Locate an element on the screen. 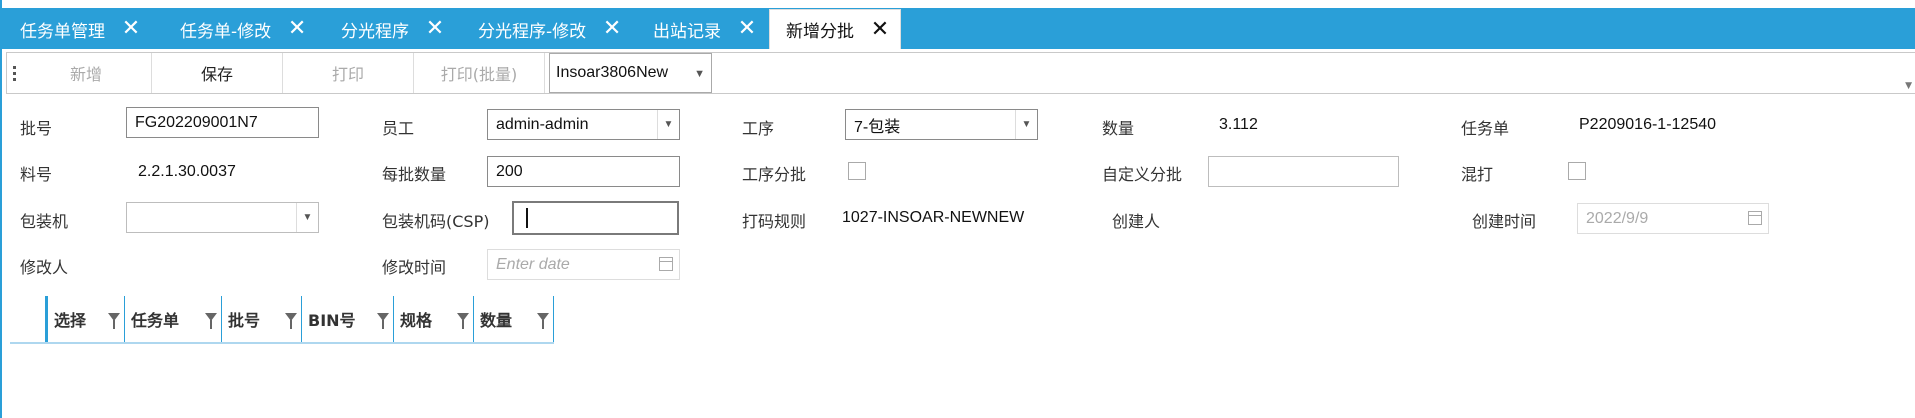 This screenshot has width=1915, height=418. column-header-batch: 批号 is located at coordinates (262, 319).